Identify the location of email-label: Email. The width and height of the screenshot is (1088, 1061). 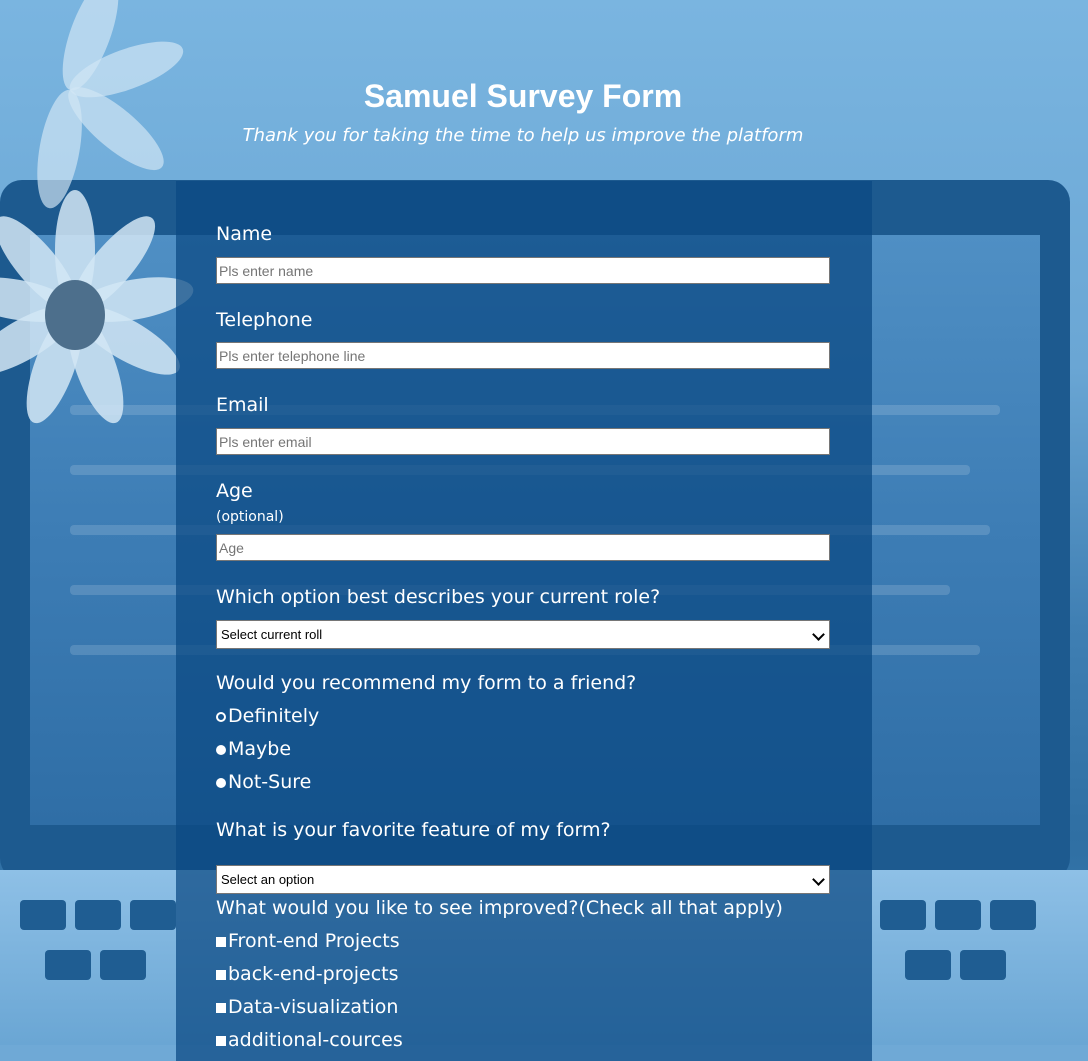
(242, 405).